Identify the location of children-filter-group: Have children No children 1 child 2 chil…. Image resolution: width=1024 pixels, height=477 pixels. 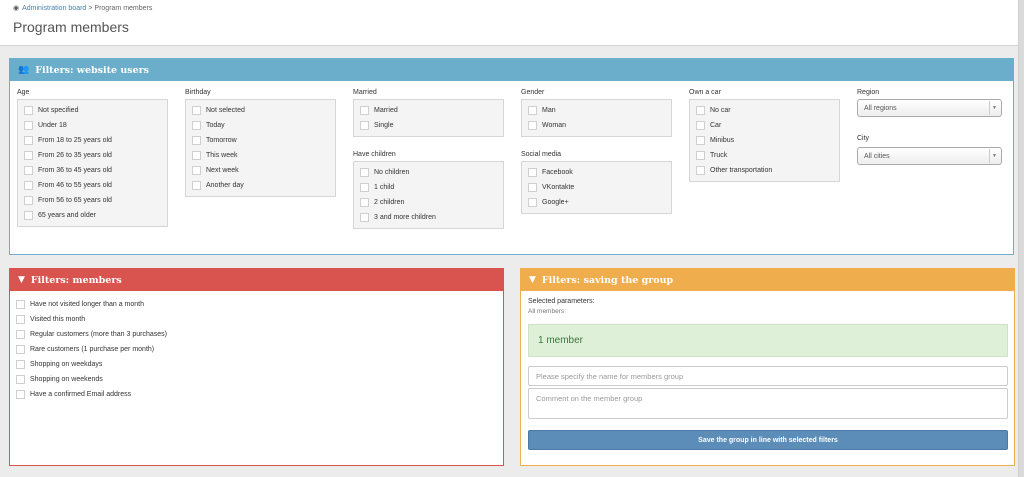
(428, 189).